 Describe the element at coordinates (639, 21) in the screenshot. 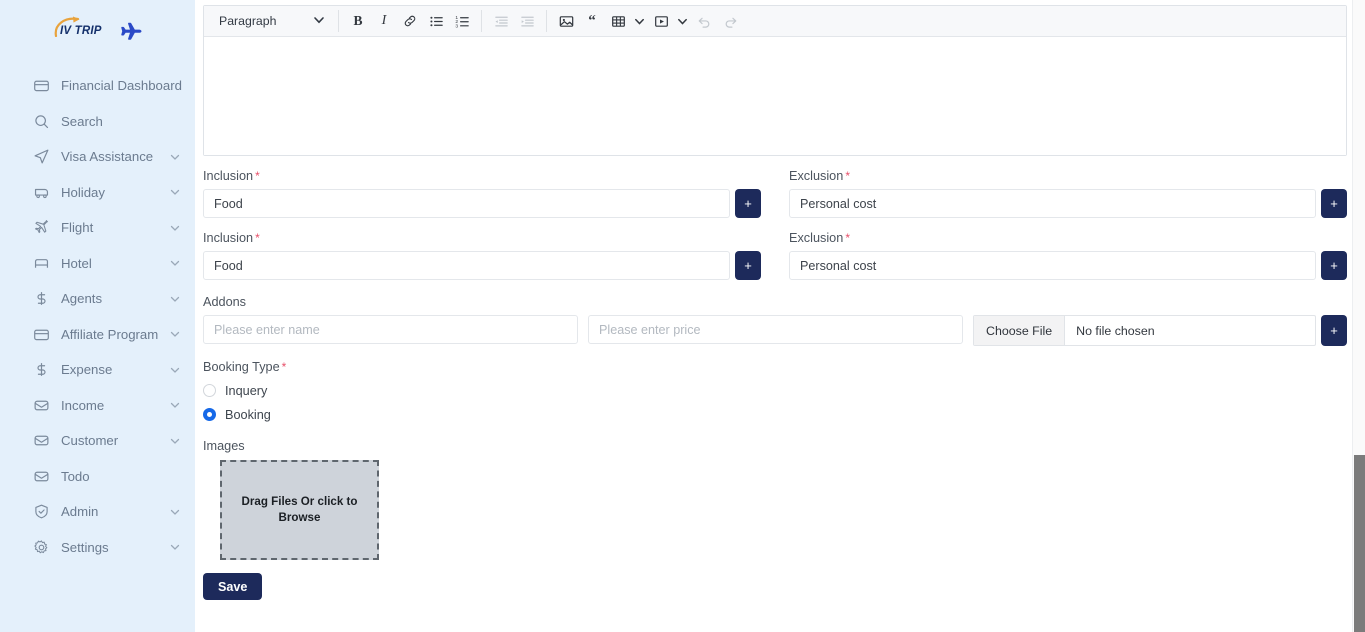

I see `table-dropdown-chevron-down-icon` at that location.